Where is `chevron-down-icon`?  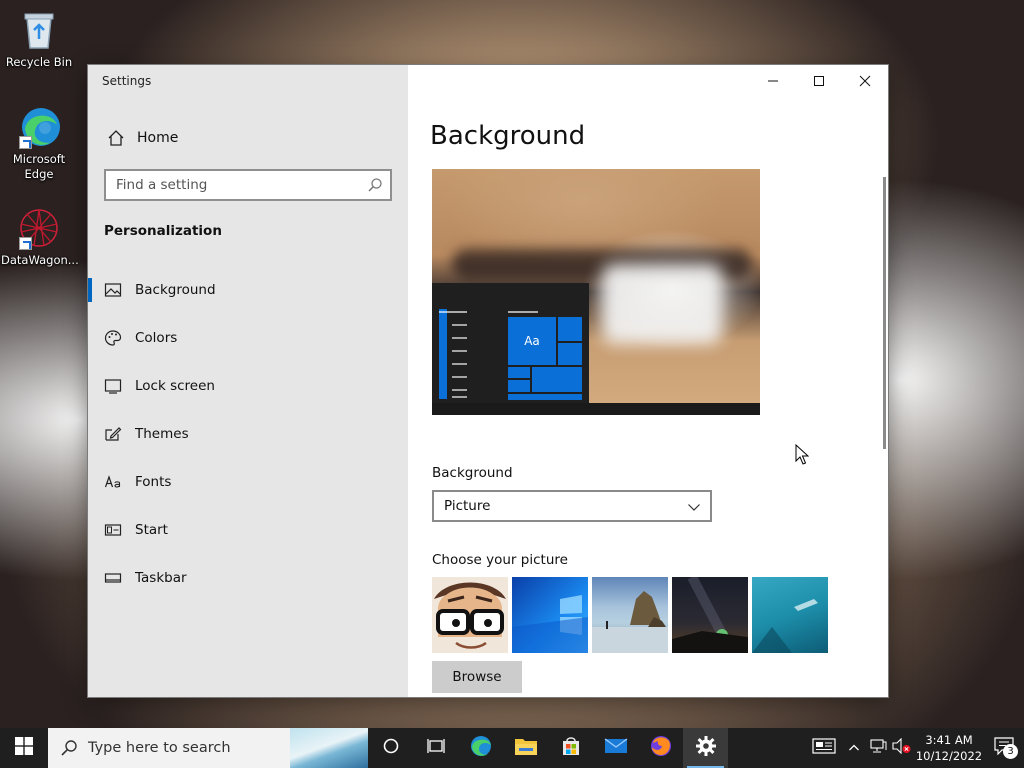 chevron-down-icon is located at coordinates (694, 506).